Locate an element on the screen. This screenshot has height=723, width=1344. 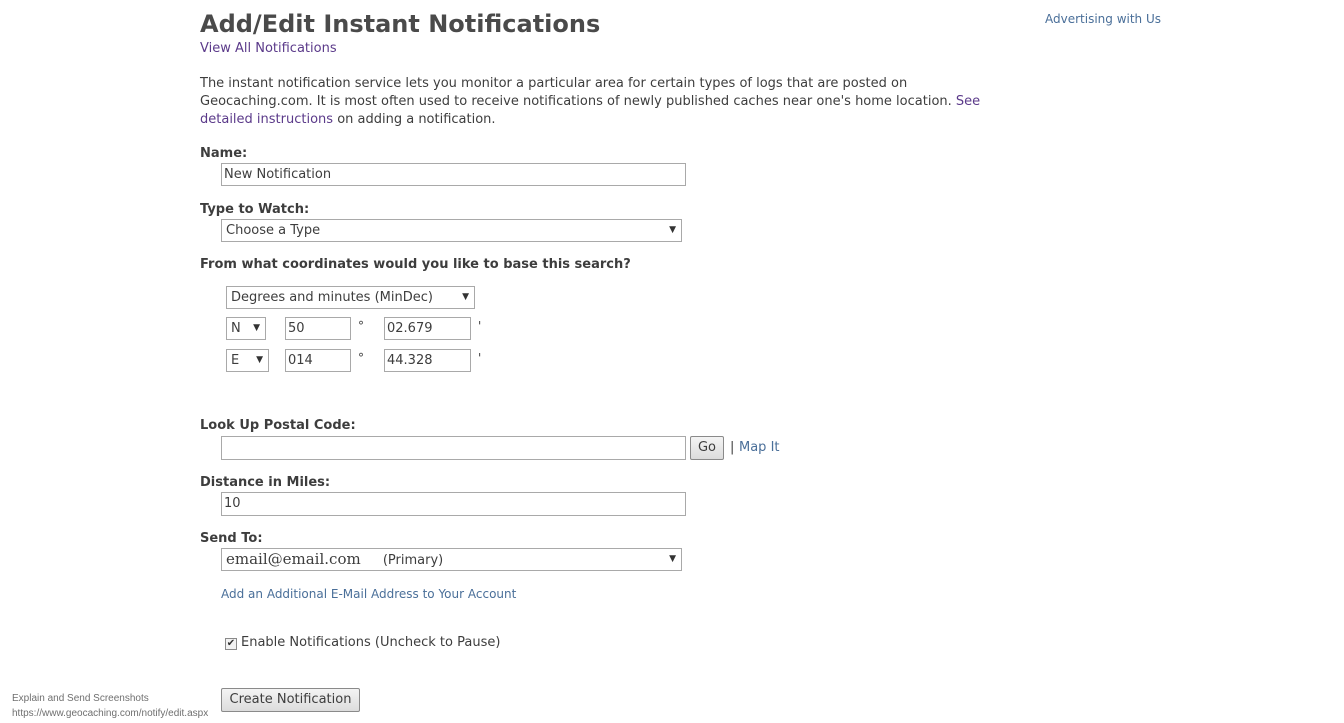
enable-notifications-label: Enable Notifications (Uncheck to Pause) is located at coordinates (371, 642).